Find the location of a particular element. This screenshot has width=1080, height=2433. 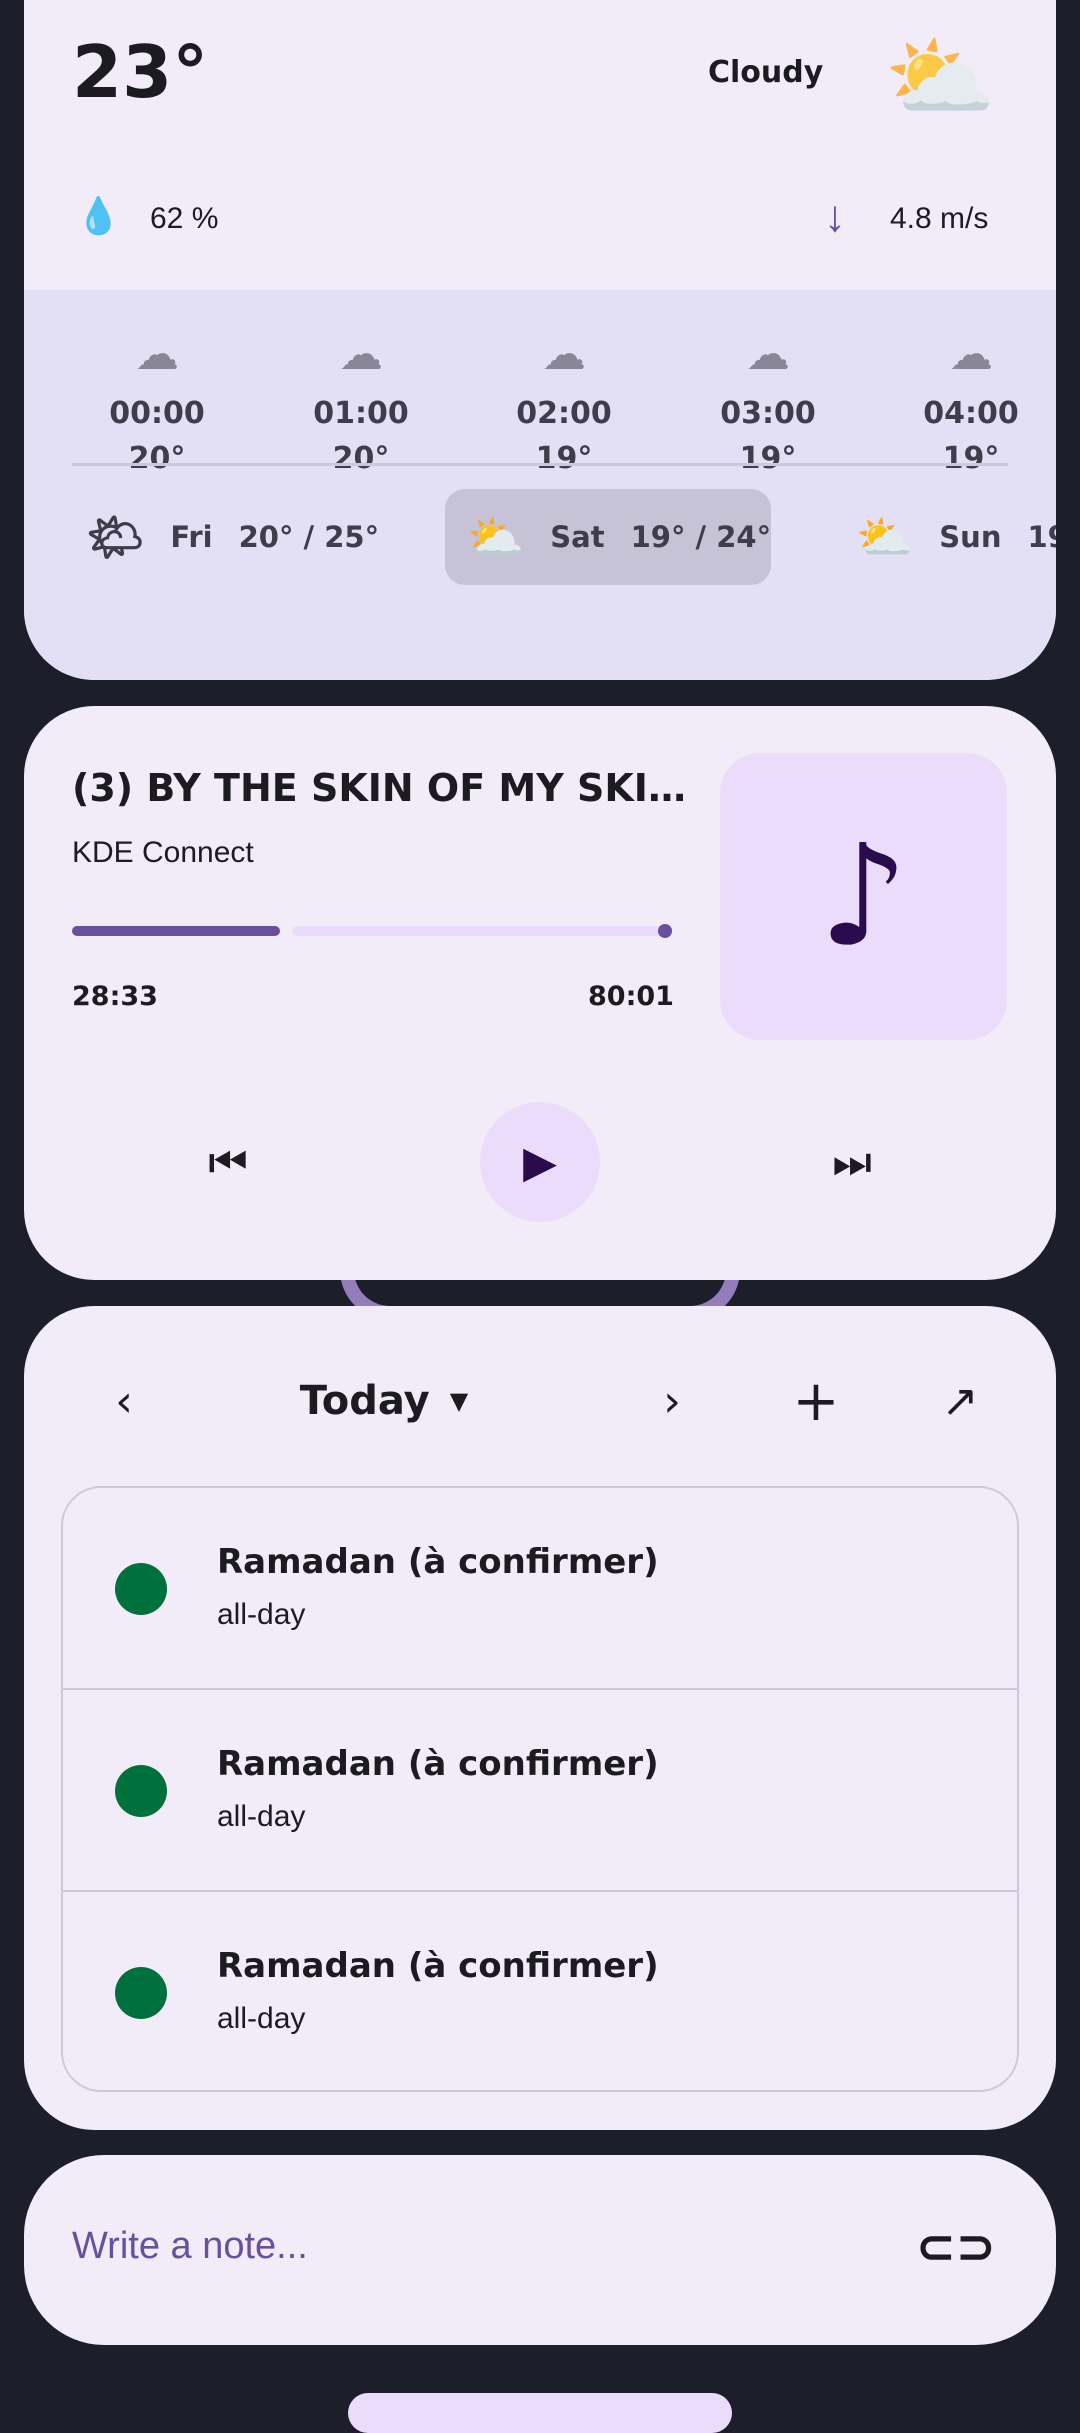

date-range-label: Today is located at coordinates (364, 1401).